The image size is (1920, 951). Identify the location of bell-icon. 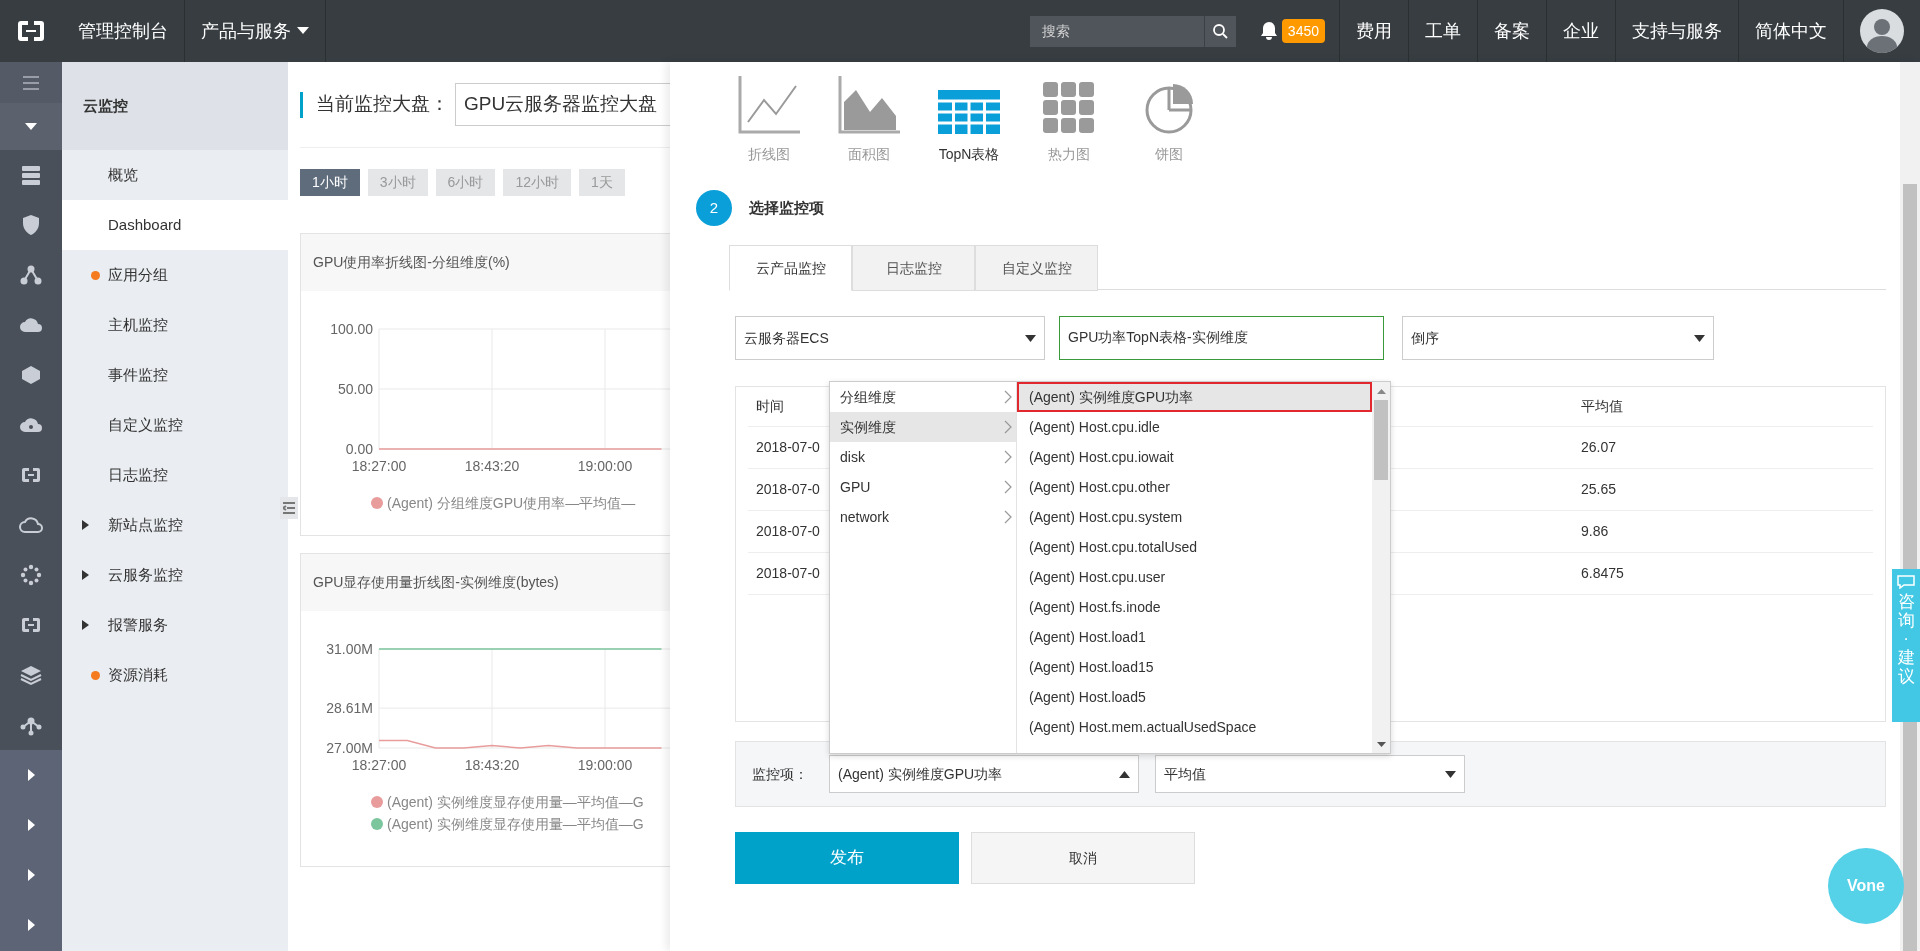
(1268, 31).